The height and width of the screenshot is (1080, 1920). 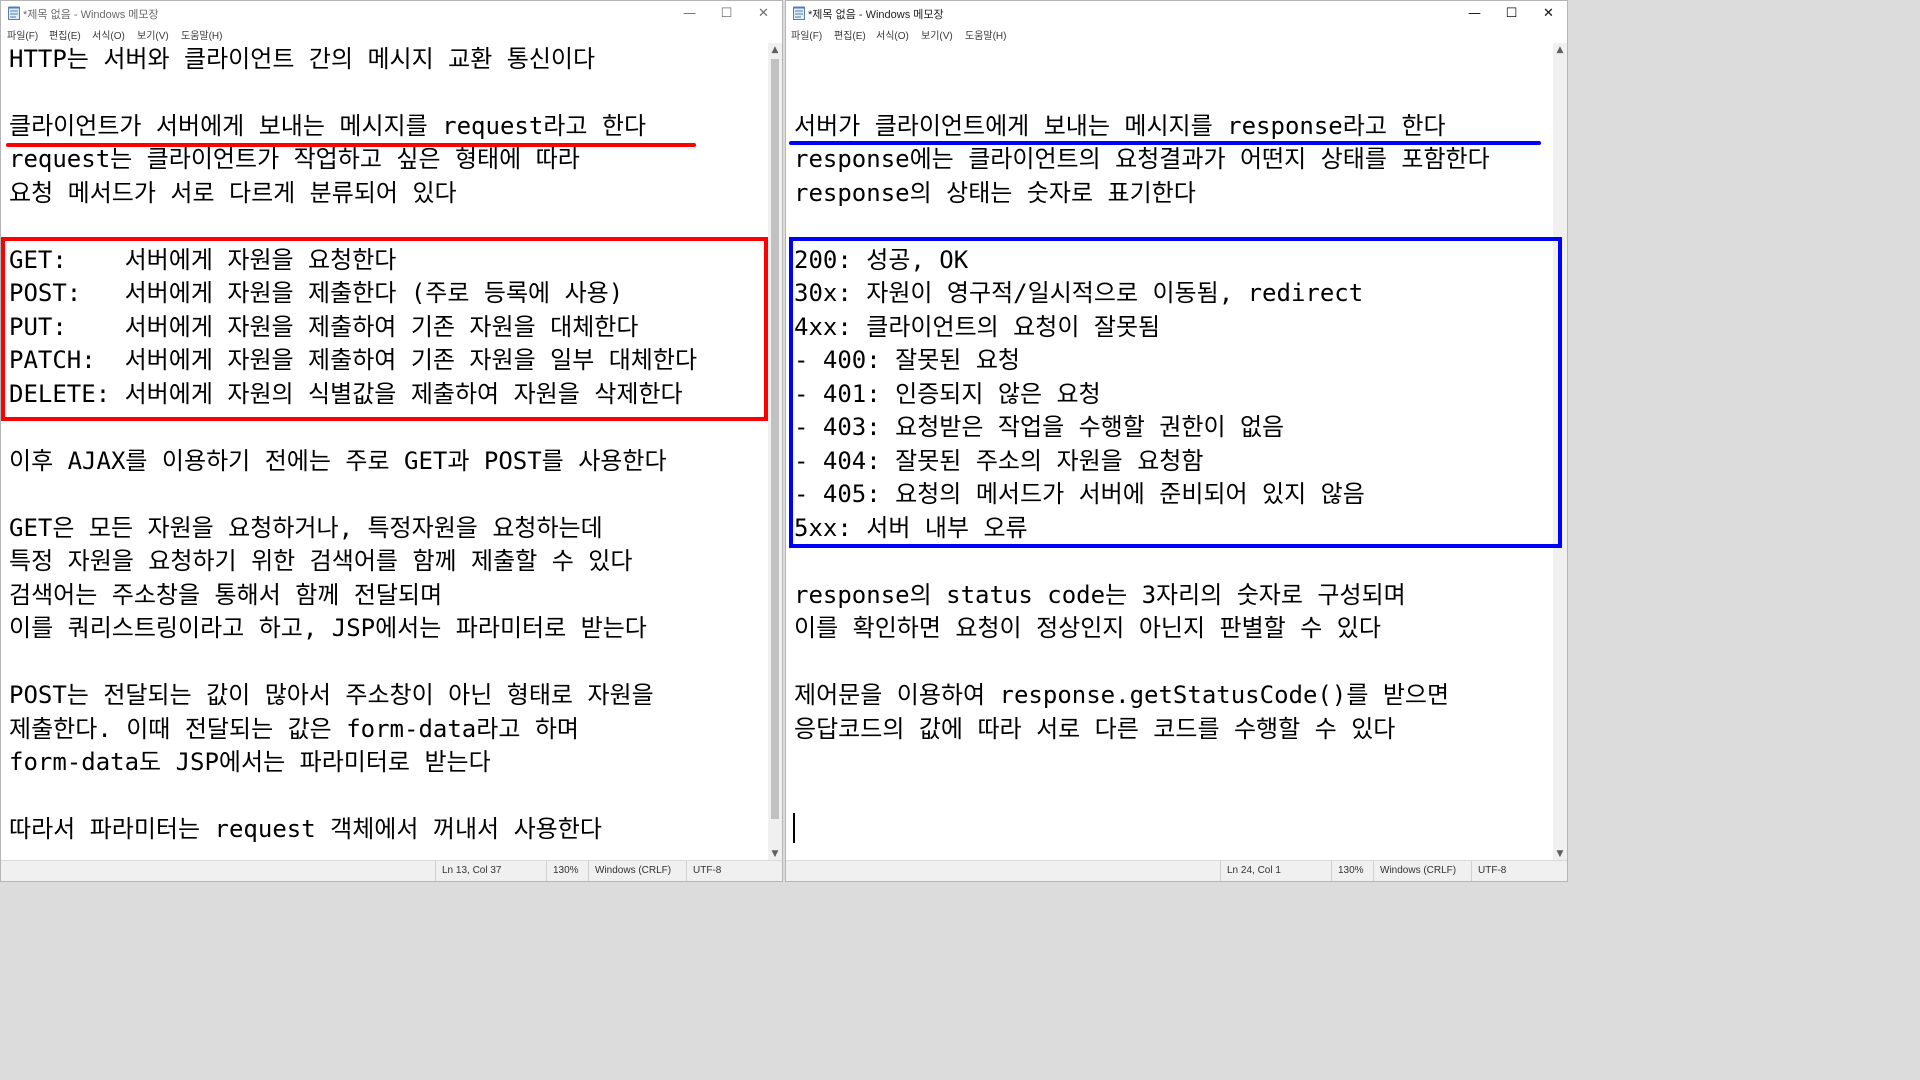 What do you see at coordinates (1100, 595) in the screenshot?
I see `text-line: response의 status code는 3자리의 숫자로 구성되며` at bounding box center [1100, 595].